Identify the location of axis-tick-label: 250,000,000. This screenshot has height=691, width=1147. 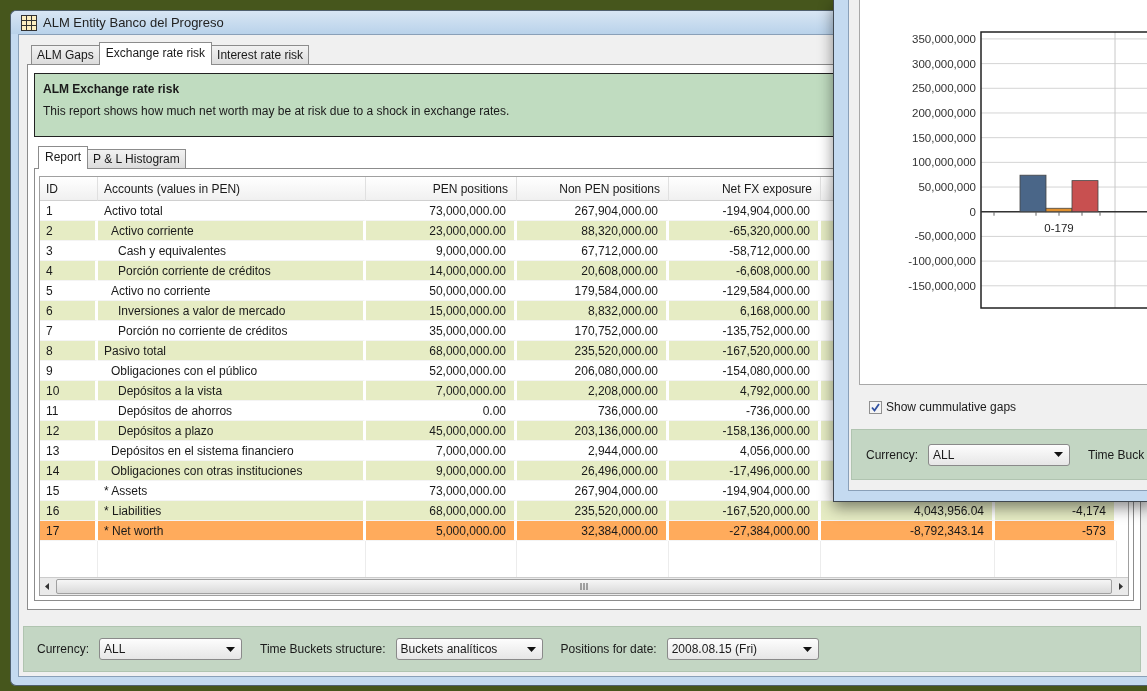
(944, 88).